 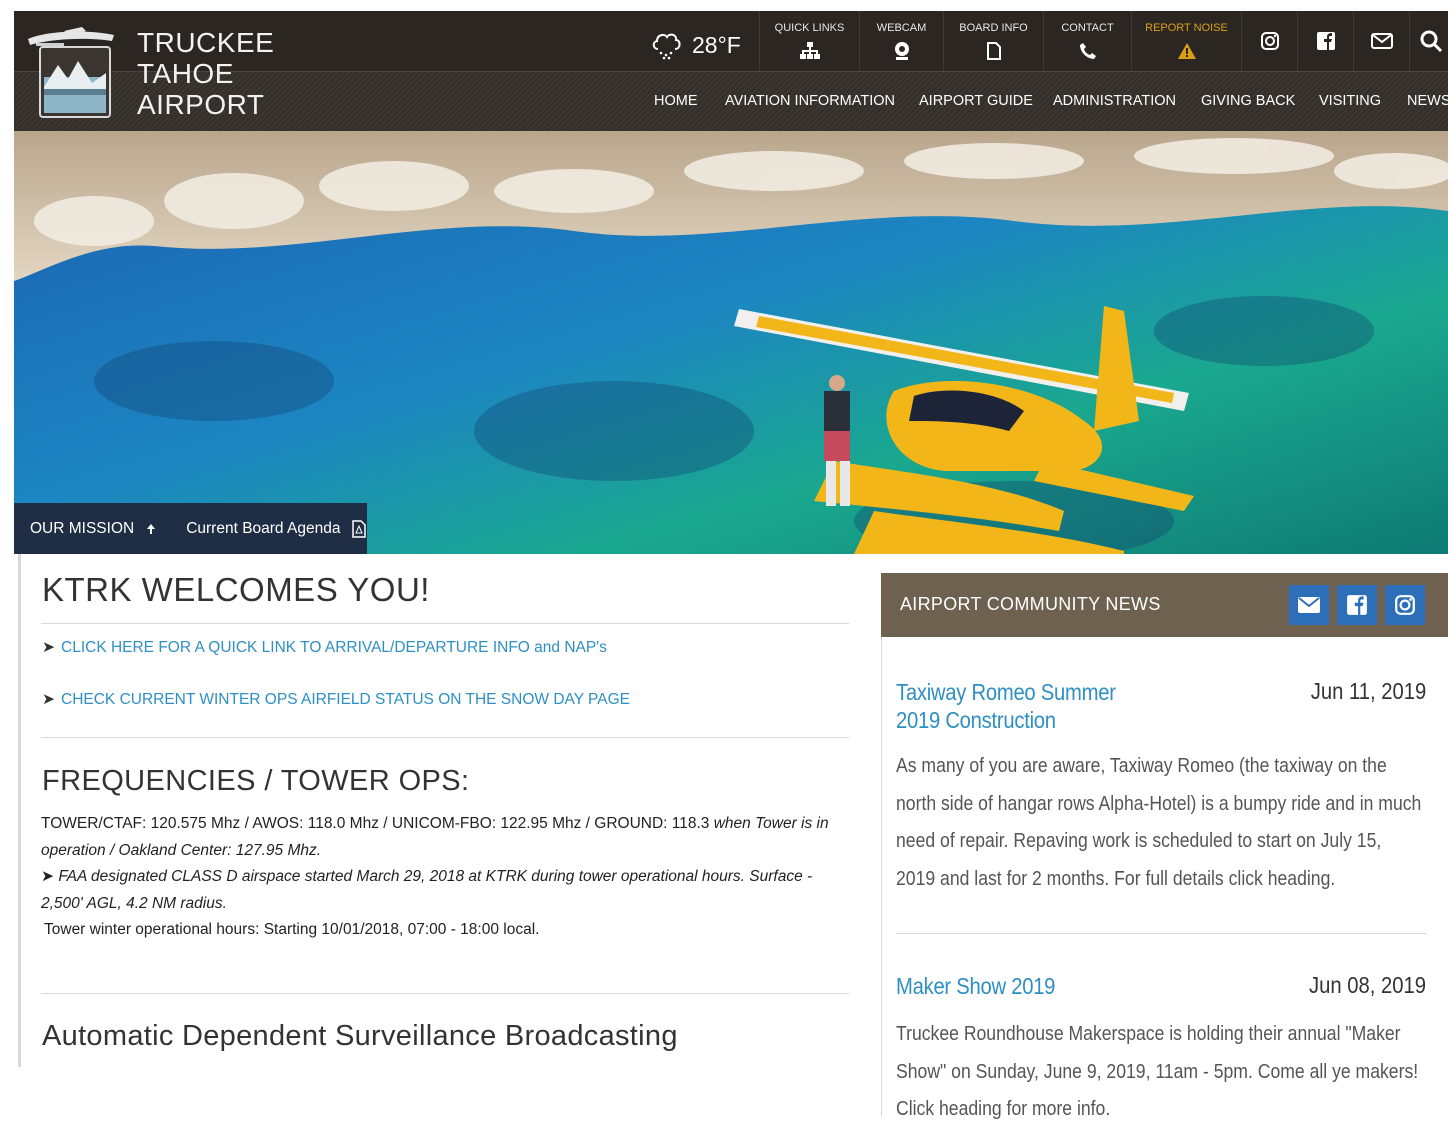 I want to click on sitemap-icon, so click(x=809, y=50).